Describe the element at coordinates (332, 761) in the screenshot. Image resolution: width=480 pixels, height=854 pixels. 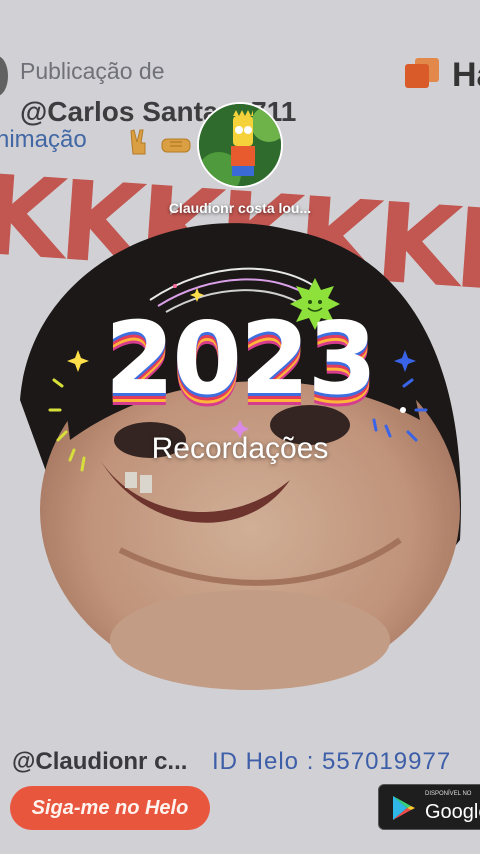
I see `footer-helo-id: ID Helo : 557019977` at that location.